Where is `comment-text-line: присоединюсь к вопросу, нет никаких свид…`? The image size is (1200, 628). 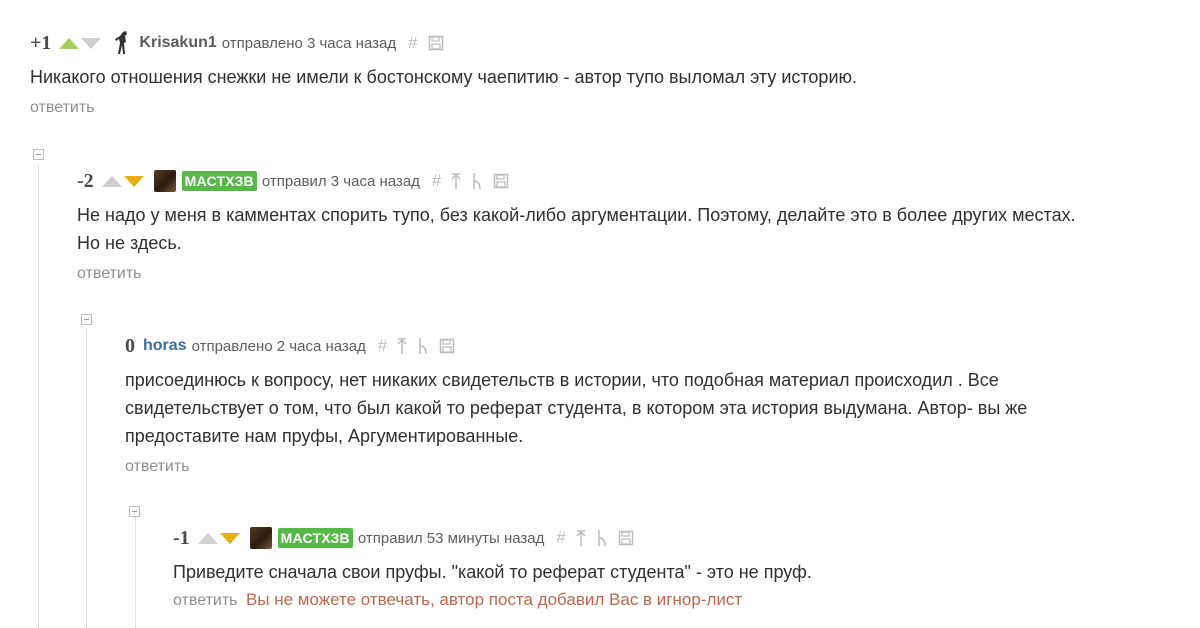 comment-text-line: присоединюсь к вопросу, нет никаких свид… is located at coordinates (562, 380).